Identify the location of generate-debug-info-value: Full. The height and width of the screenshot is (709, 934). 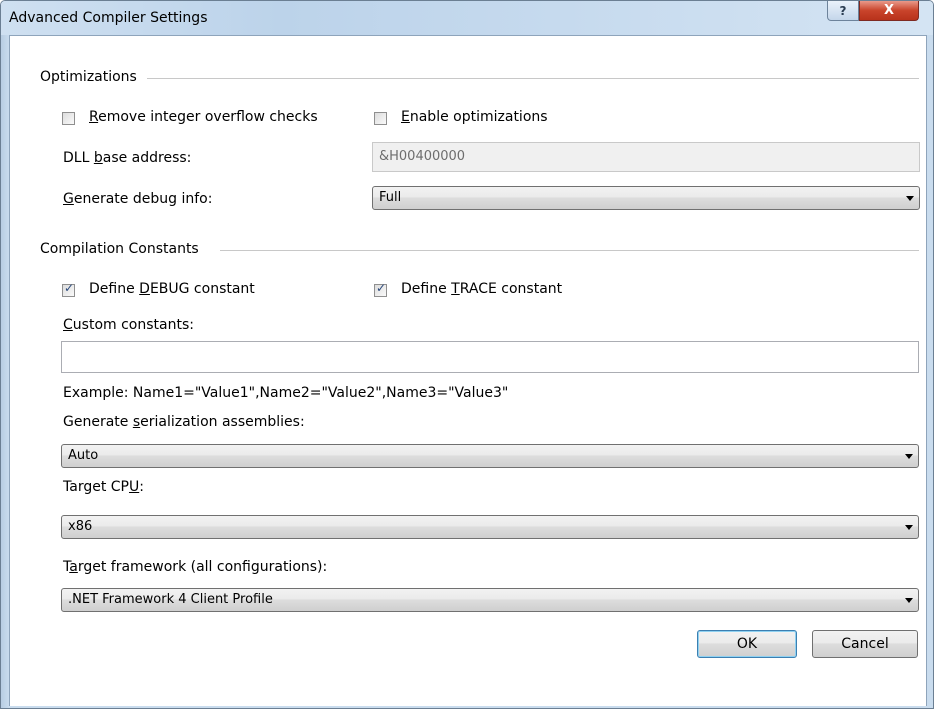
(390, 197).